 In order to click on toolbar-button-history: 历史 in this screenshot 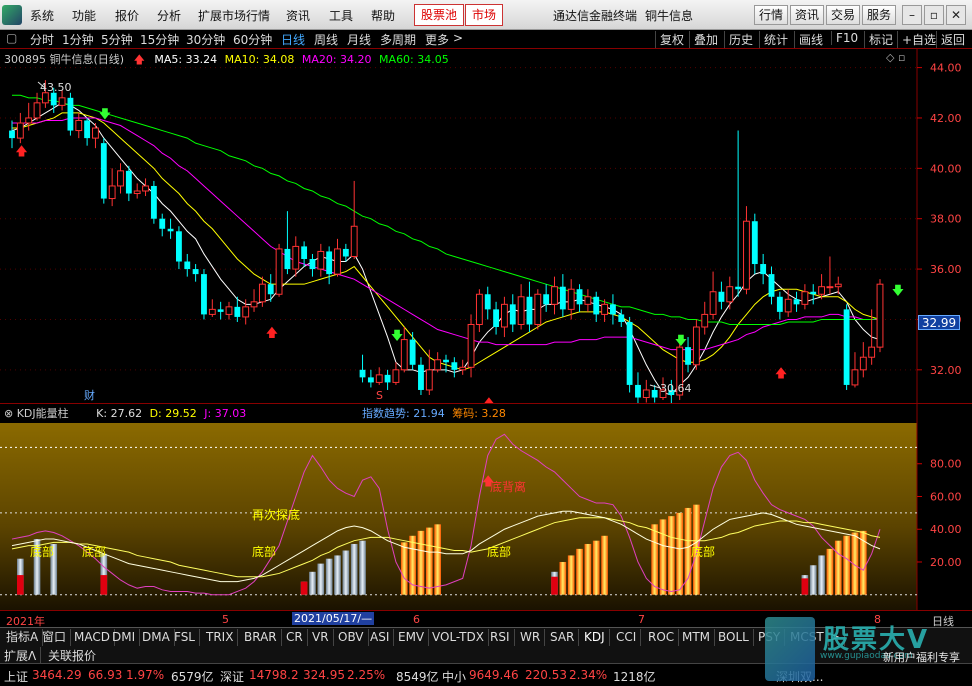, I will do `click(738, 39)`.